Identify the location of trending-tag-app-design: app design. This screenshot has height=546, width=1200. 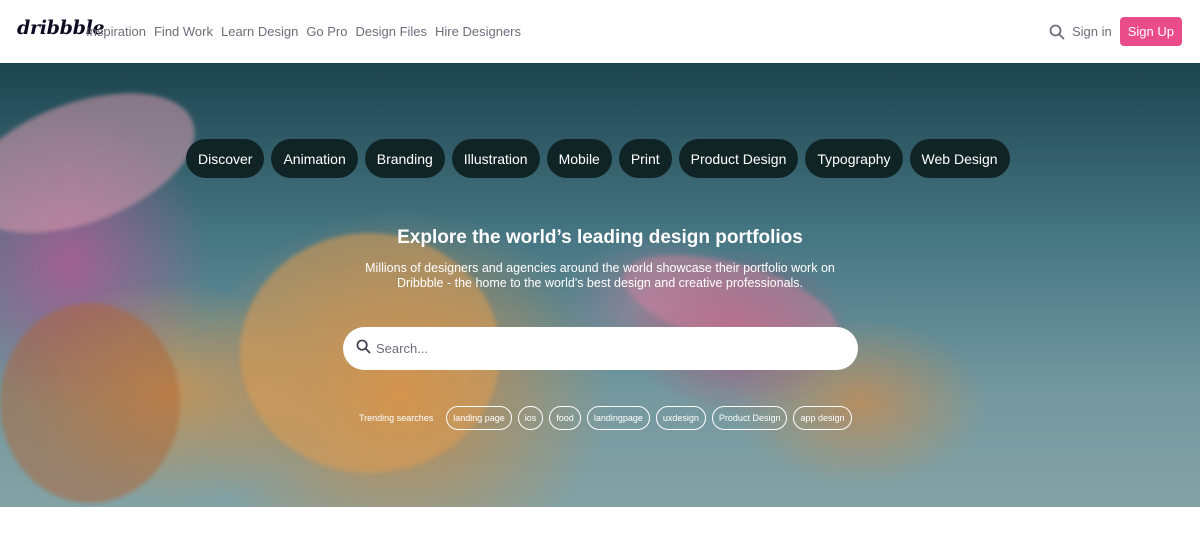
(822, 418).